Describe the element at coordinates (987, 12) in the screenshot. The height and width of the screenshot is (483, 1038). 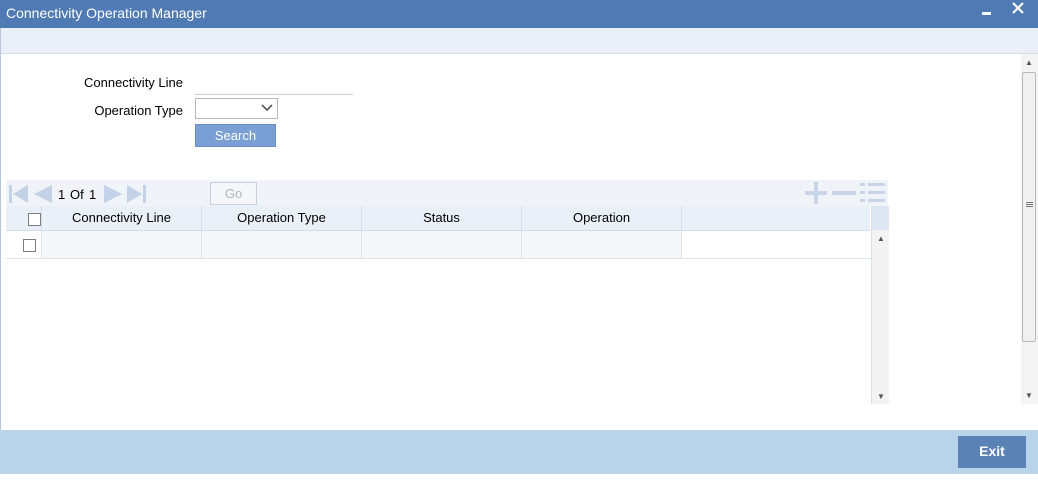
I see `minimize-icon` at that location.